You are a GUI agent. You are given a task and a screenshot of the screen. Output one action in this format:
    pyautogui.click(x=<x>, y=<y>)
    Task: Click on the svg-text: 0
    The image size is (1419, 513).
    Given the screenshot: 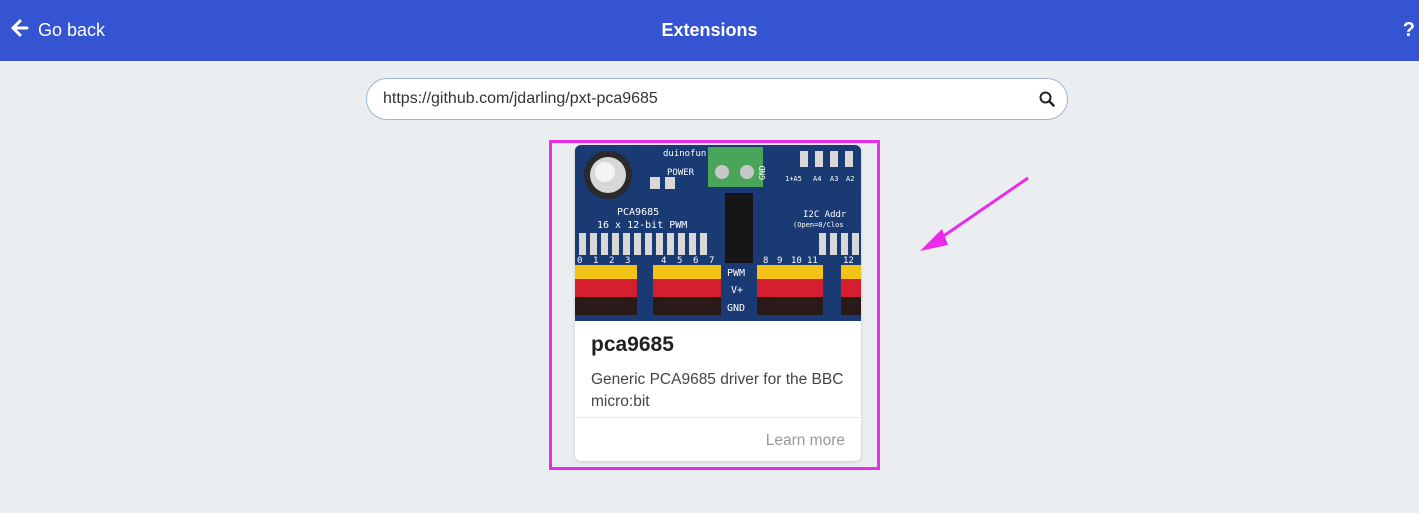 What is the action you would take?
    pyautogui.click(x=579, y=261)
    